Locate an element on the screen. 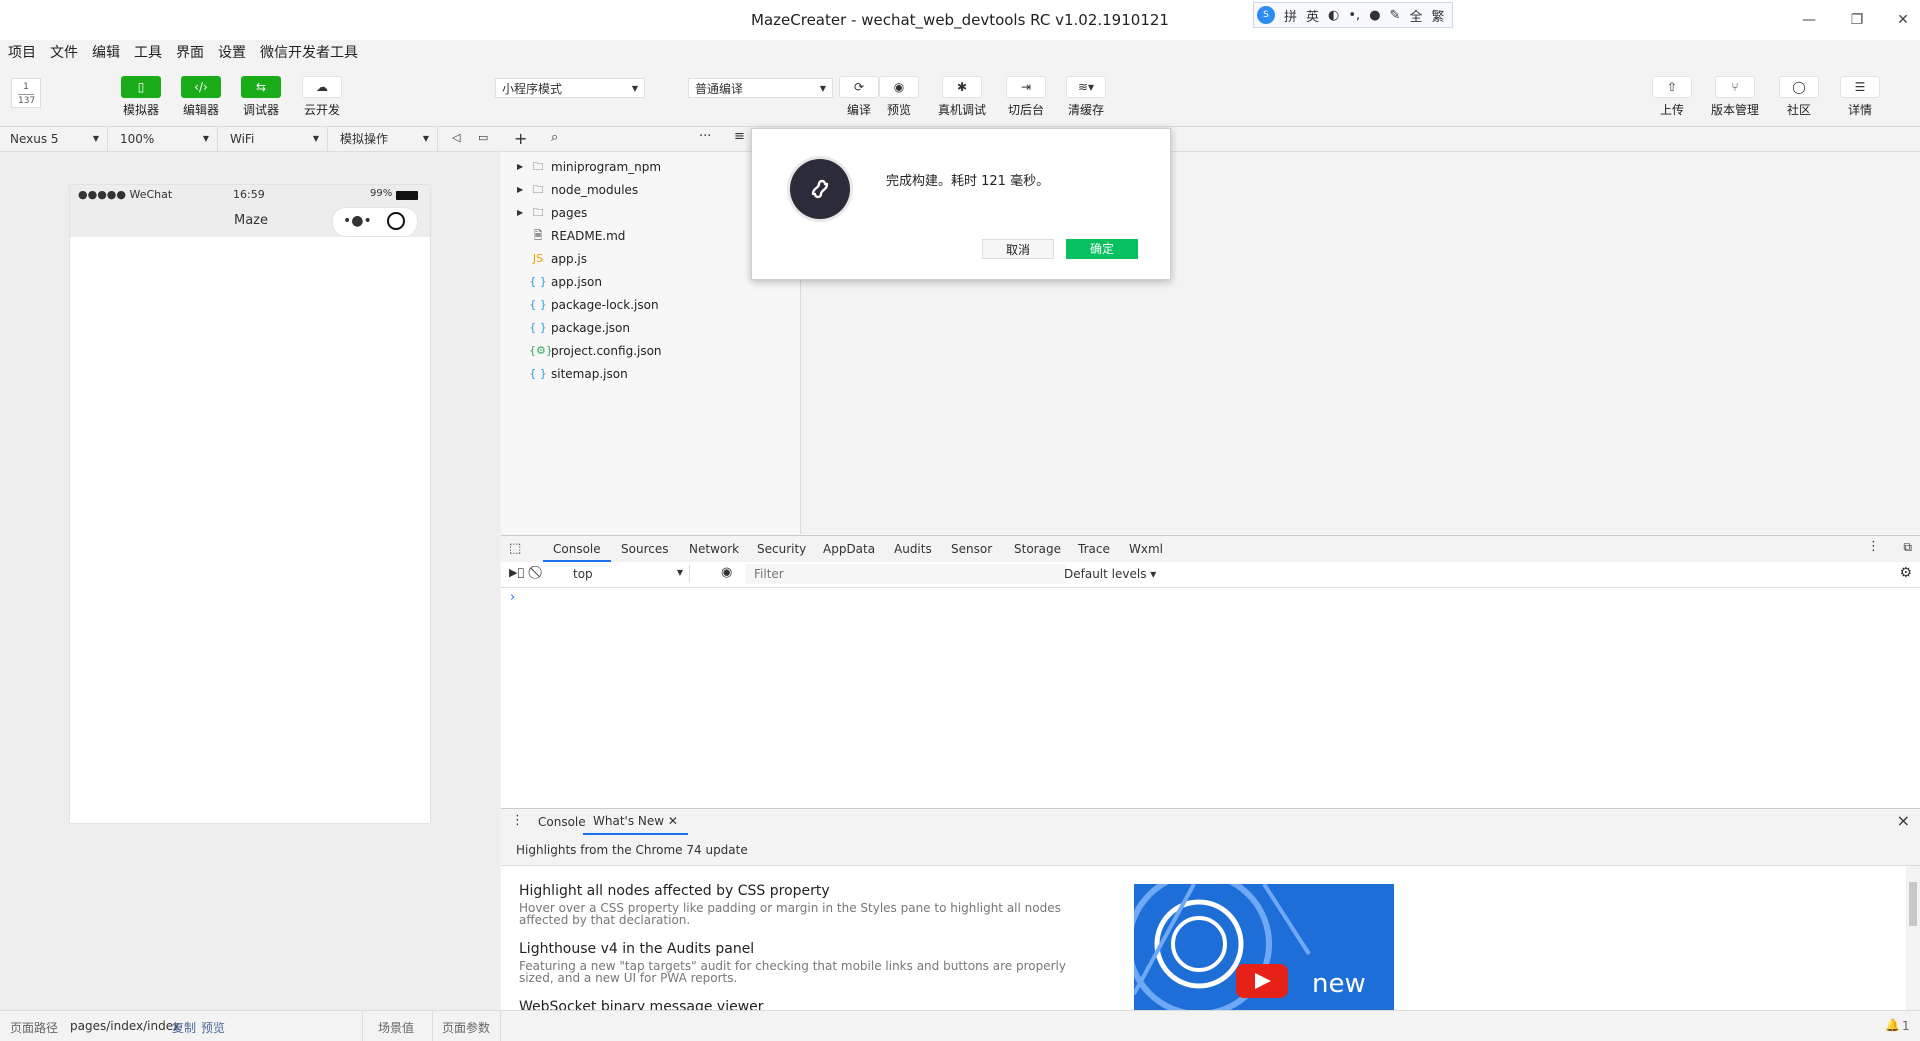 This screenshot has height=1041, width=1920. ime-moon-icon: ◐ is located at coordinates (1333, 15).